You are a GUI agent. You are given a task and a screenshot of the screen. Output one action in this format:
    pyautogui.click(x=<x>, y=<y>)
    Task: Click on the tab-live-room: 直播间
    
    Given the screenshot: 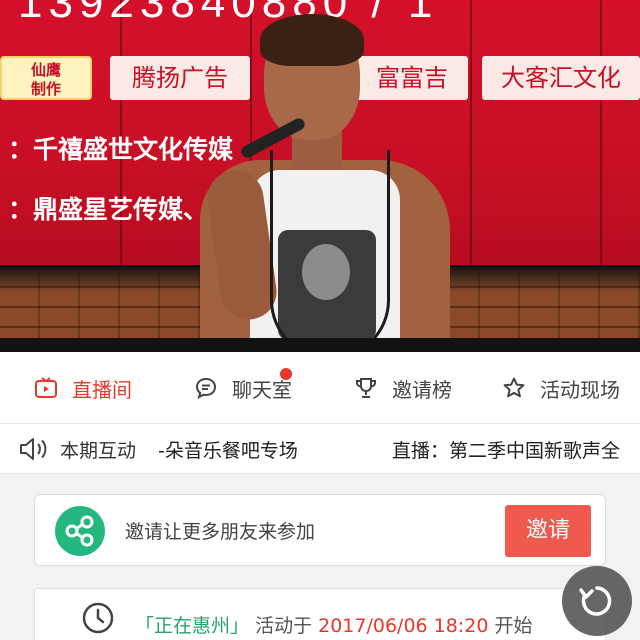 What is the action you would take?
    pyautogui.click(x=83, y=388)
    